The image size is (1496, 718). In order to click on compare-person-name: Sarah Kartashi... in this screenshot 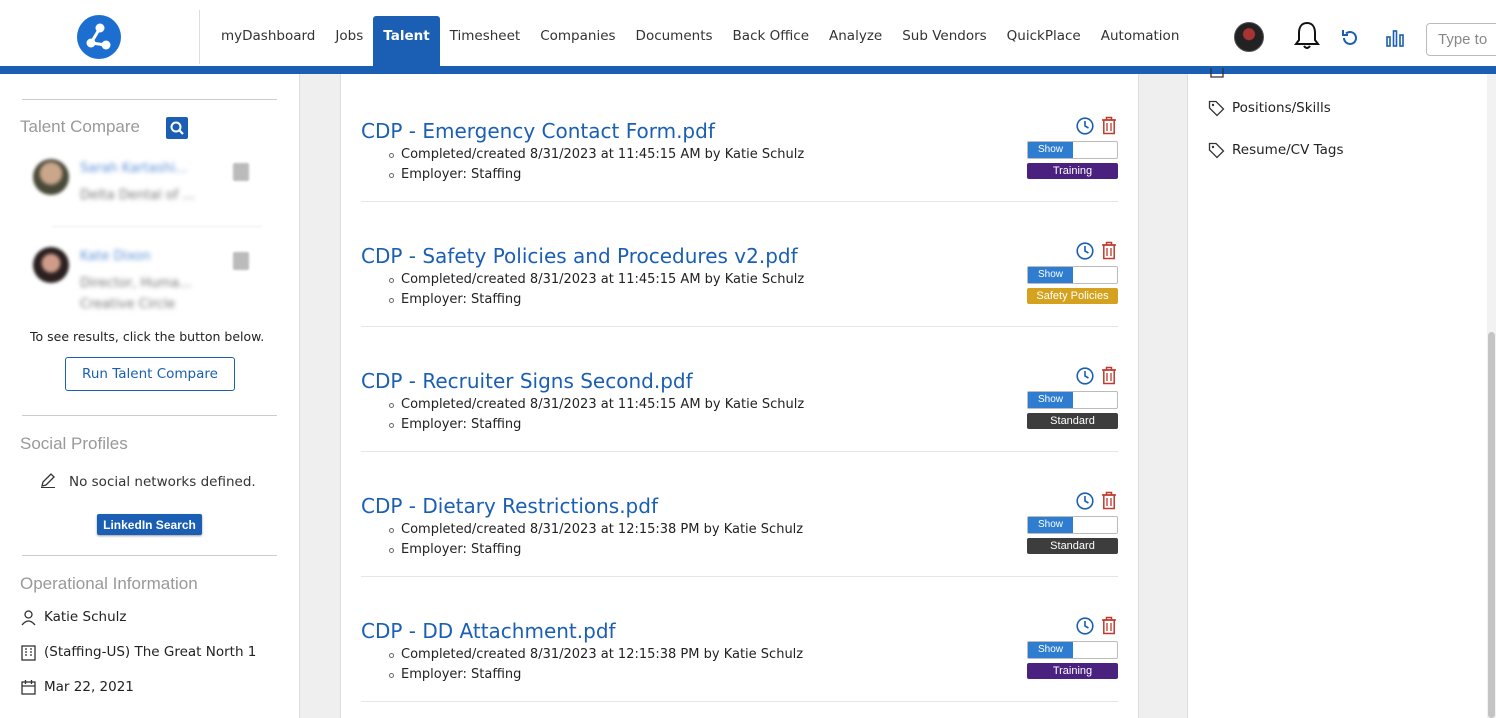, I will do `click(134, 168)`.